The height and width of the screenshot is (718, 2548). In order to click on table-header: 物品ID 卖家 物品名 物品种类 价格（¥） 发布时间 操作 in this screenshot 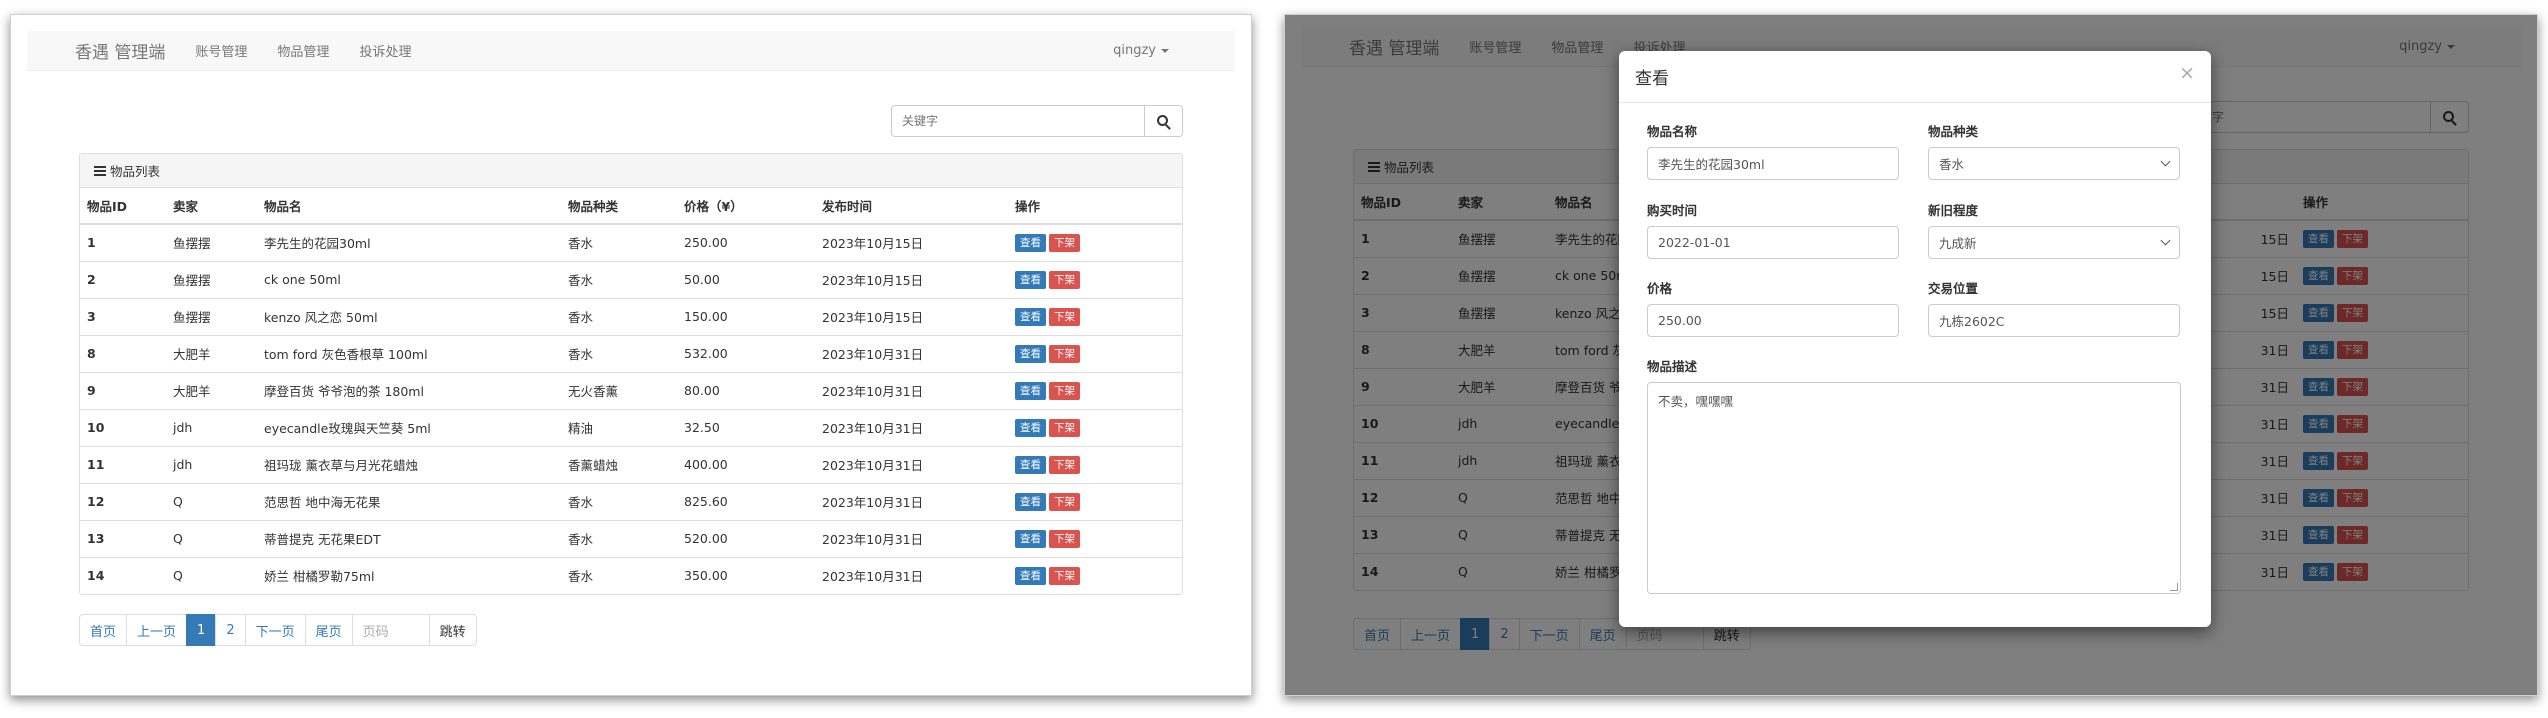, I will do `click(631, 206)`.